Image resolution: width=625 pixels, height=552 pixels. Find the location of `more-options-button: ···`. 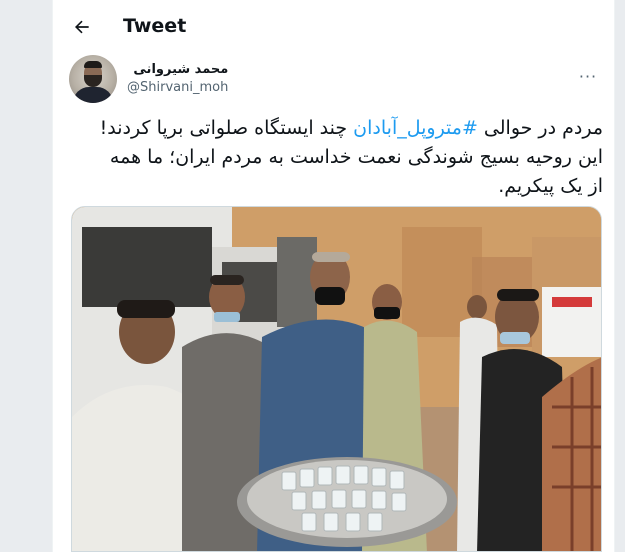

more-options-button: ··· is located at coordinates (588, 76).